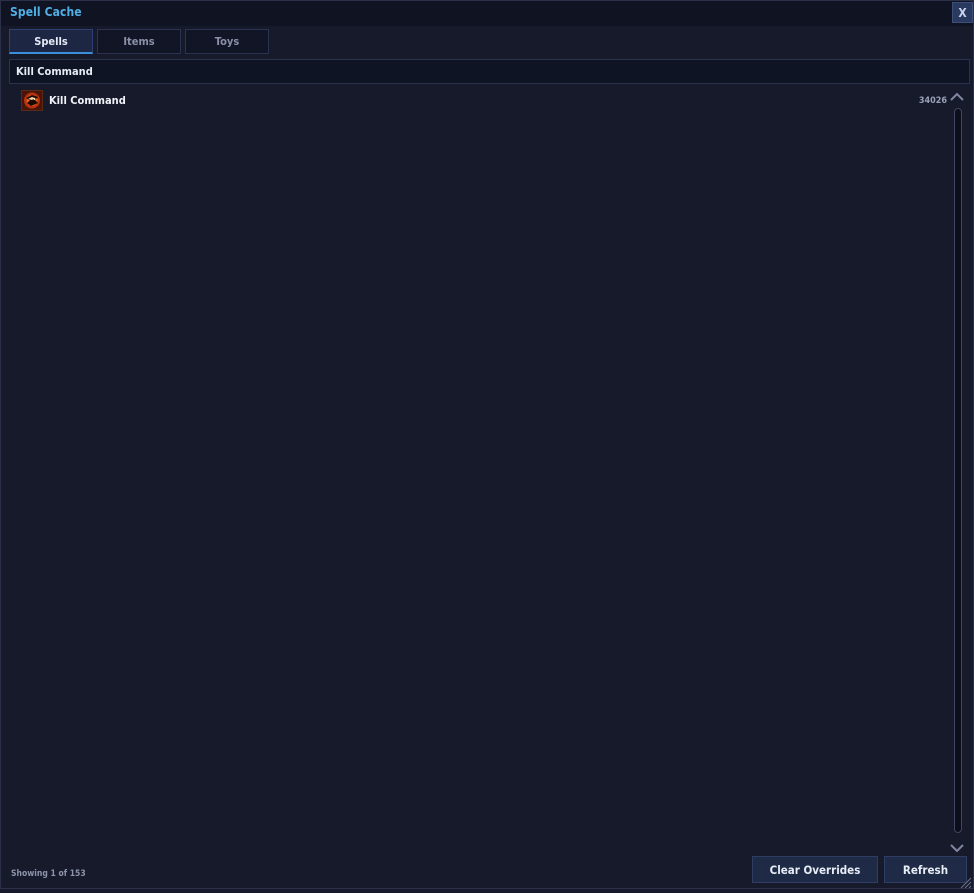 The image size is (974, 893). What do you see at coordinates (51, 41) in the screenshot?
I see `tab-spells: Spells` at bounding box center [51, 41].